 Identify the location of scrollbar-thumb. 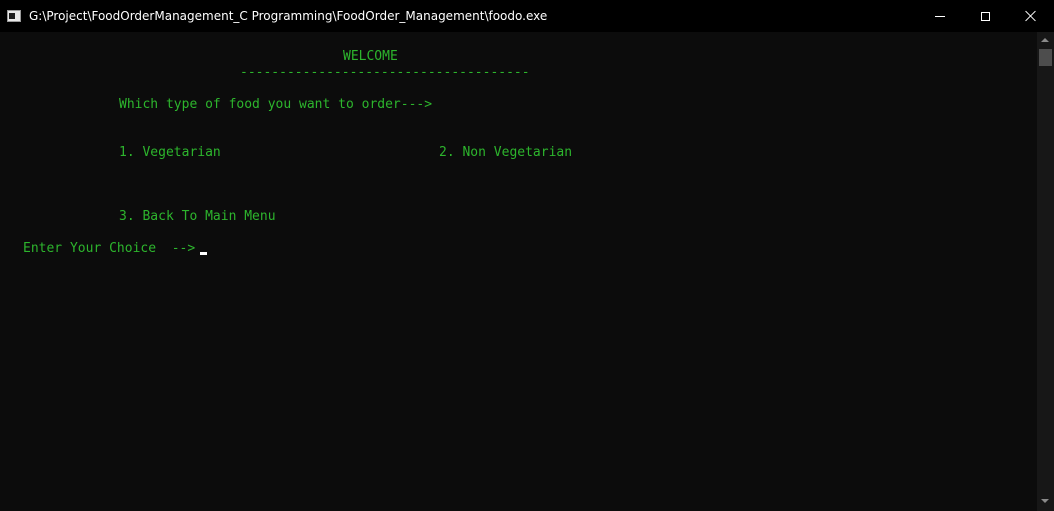
(1045, 57).